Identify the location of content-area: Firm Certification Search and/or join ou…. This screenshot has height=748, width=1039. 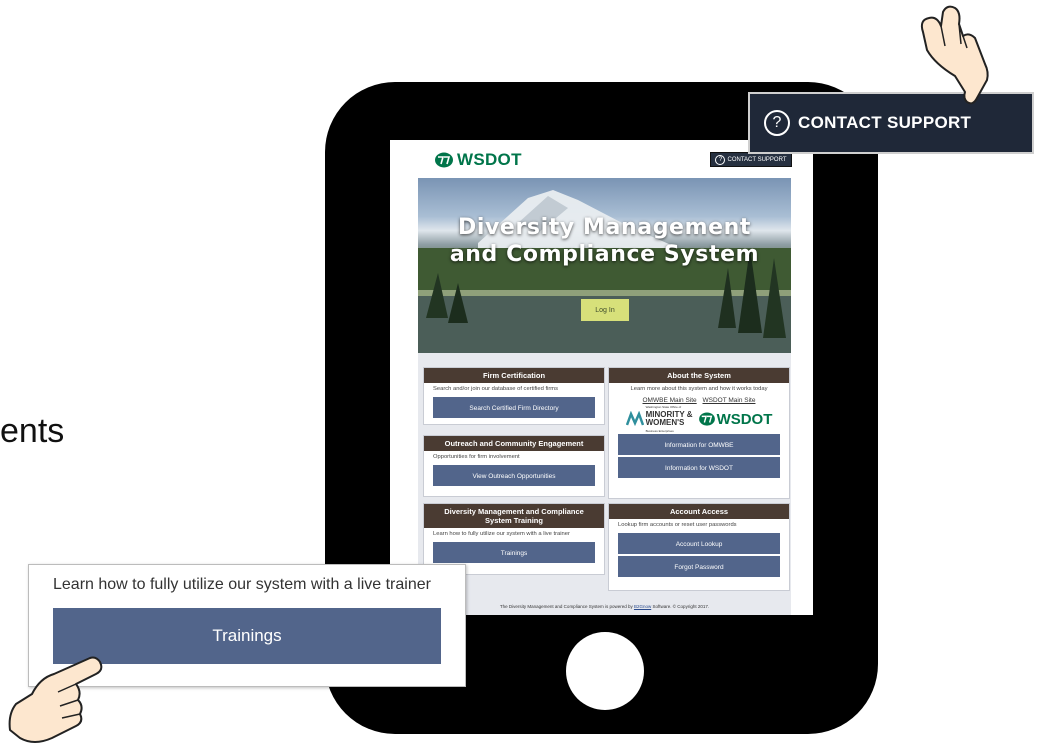
(604, 484).